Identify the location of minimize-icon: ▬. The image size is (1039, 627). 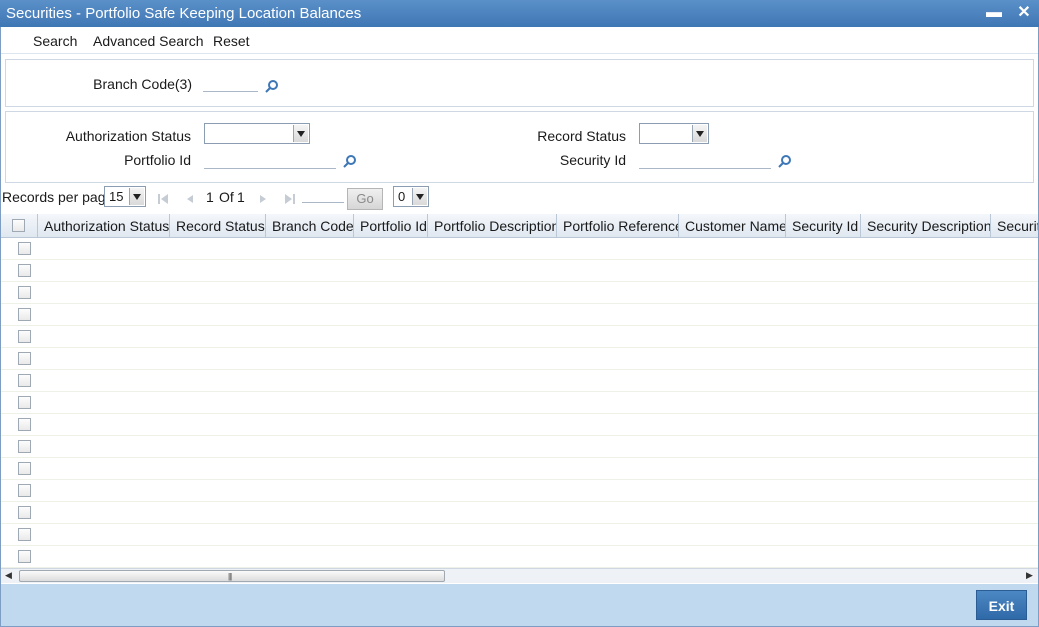
(994, 13).